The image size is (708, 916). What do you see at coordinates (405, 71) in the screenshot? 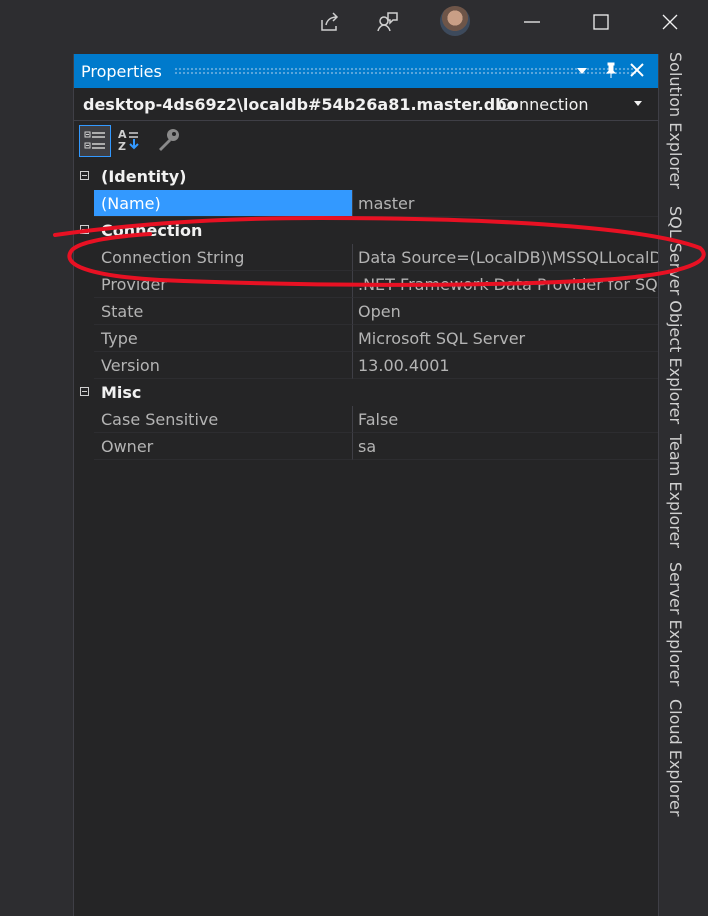
I see `drag-grip` at bounding box center [405, 71].